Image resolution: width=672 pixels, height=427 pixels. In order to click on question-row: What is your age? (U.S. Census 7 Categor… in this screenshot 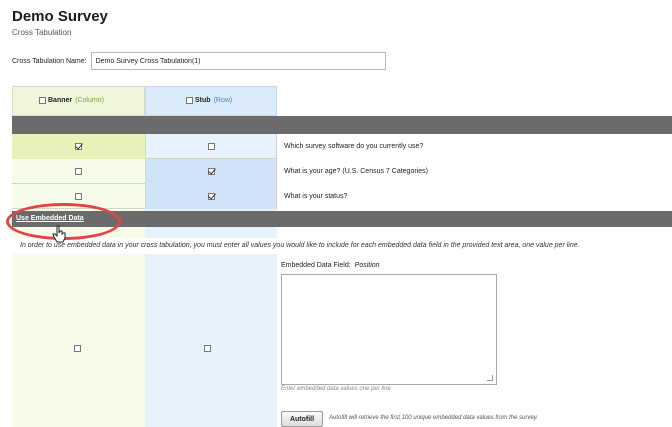, I will do `click(342, 171)`.